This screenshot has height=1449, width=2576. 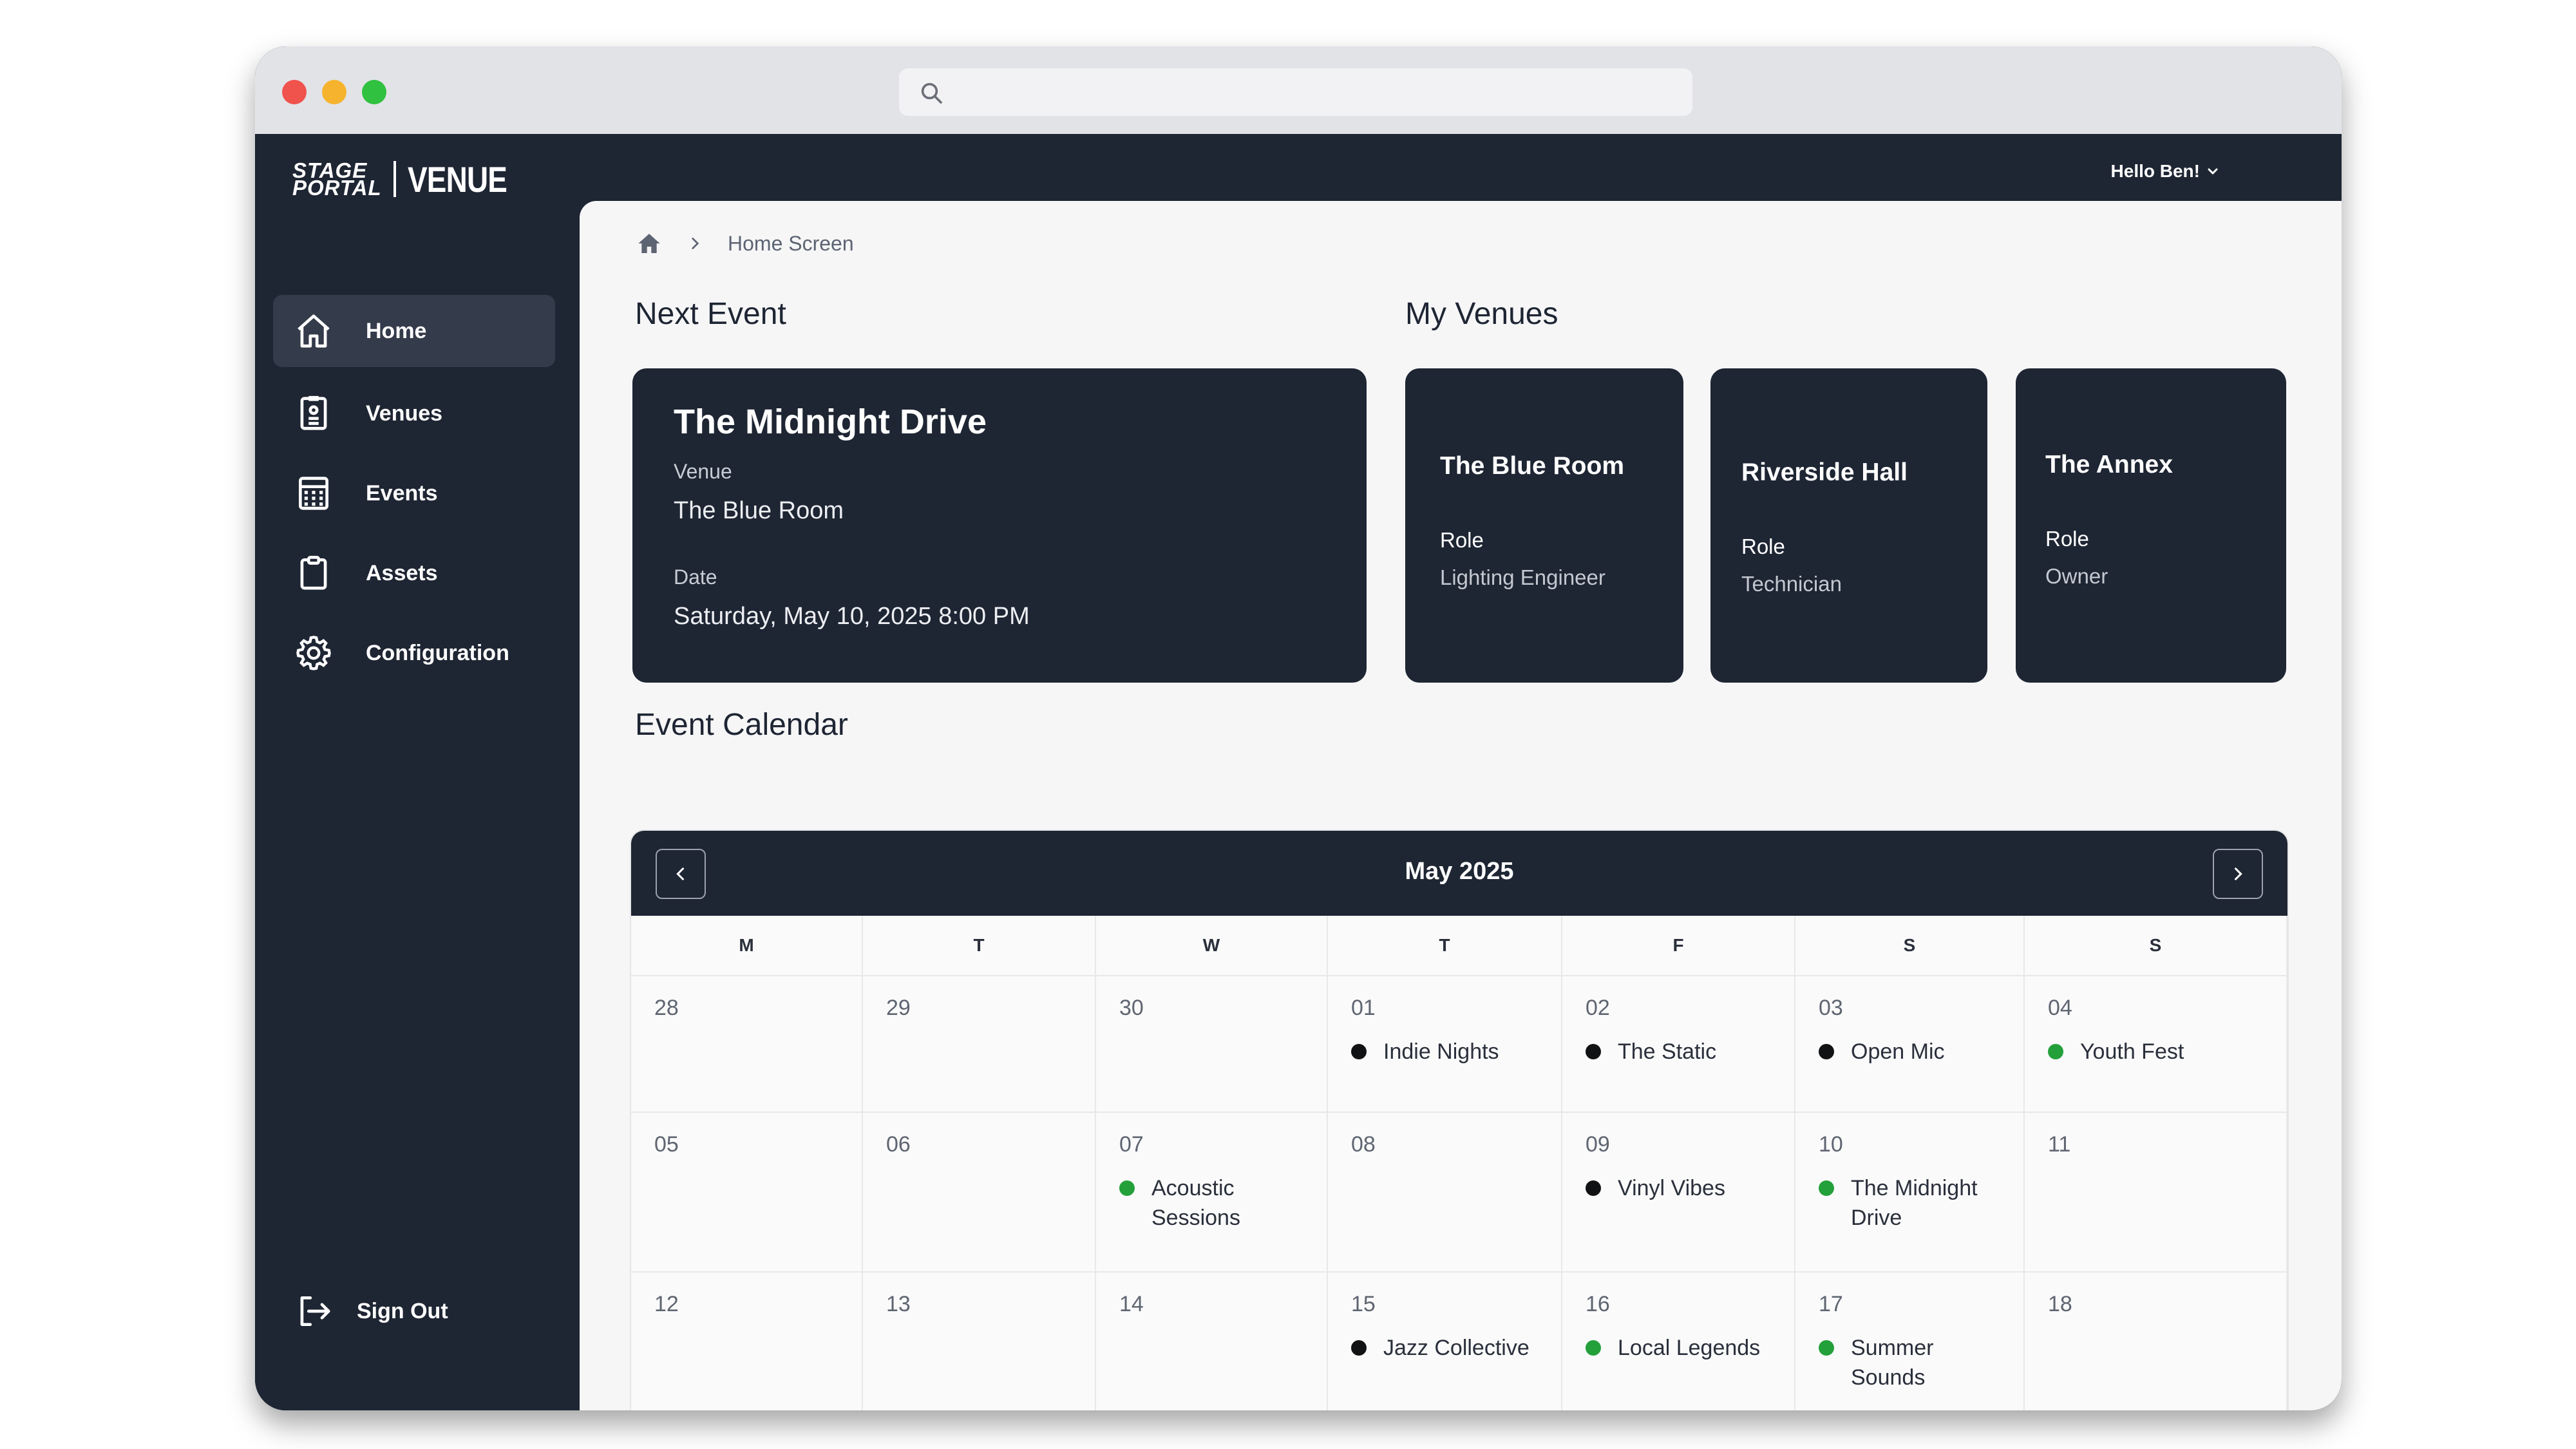 I want to click on calendar-event: Local Legends, so click(x=1682, y=1348).